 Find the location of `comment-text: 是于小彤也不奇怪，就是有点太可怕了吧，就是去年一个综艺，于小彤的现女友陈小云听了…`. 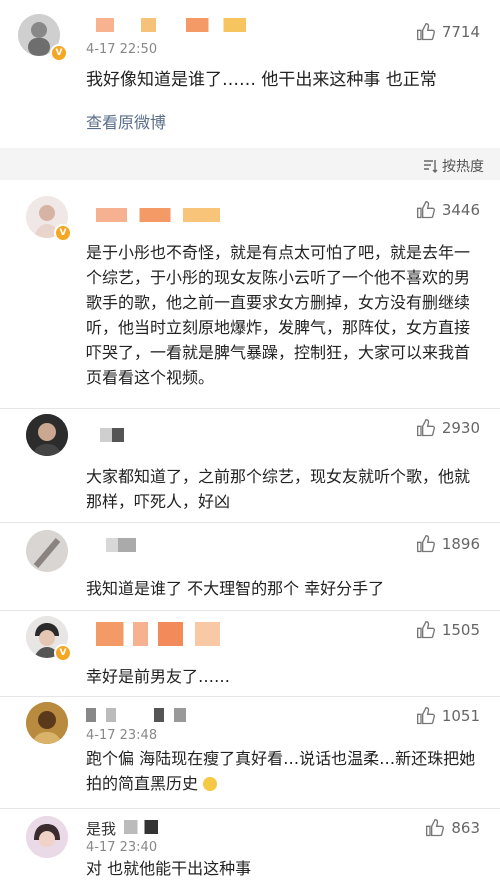

comment-text: 是于小彤也不奇怪，就是有点太可怕了吧，就是去年一个综艺，于小彤的现女友陈小云听了… is located at coordinates (278, 315).